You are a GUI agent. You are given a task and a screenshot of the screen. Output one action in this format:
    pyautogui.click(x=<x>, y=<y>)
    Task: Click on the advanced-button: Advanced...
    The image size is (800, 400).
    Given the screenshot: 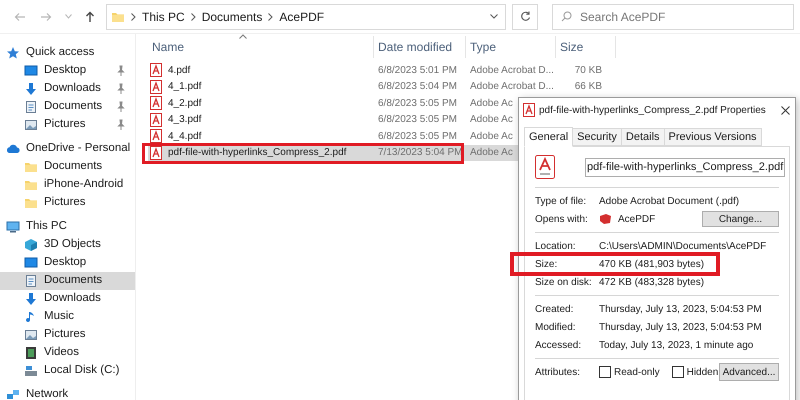 What is the action you would take?
    pyautogui.click(x=749, y=372)
    